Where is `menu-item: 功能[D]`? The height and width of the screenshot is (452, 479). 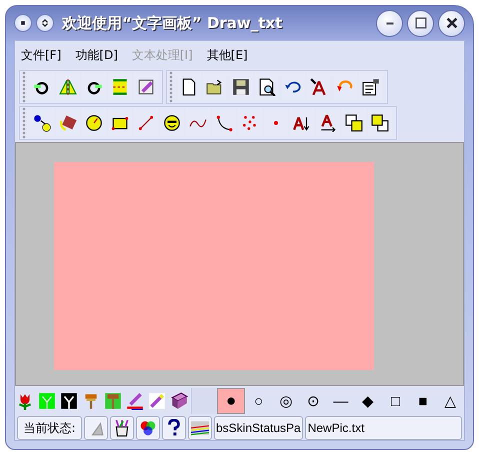 menu-item: 功能[D] is located at coordinates (96, 55).